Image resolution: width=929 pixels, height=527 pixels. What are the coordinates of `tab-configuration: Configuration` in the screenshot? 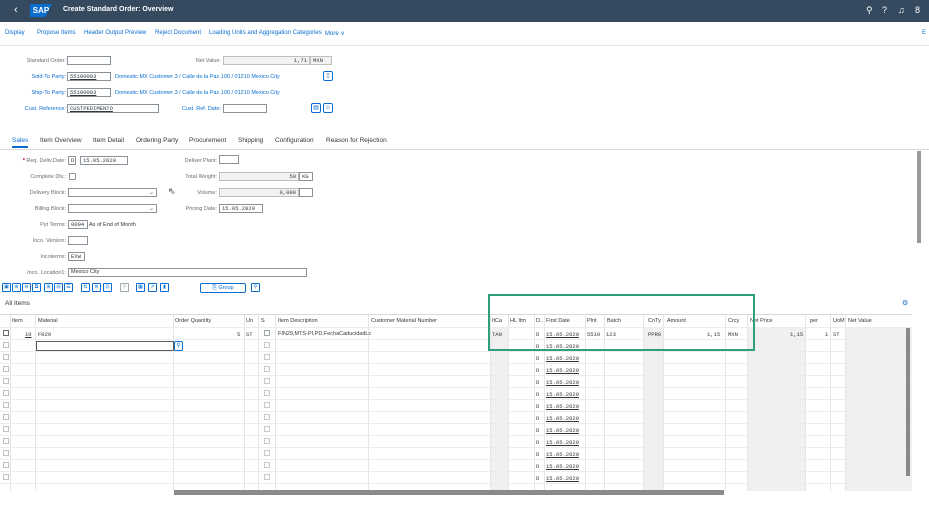 It's located at (294, 140).